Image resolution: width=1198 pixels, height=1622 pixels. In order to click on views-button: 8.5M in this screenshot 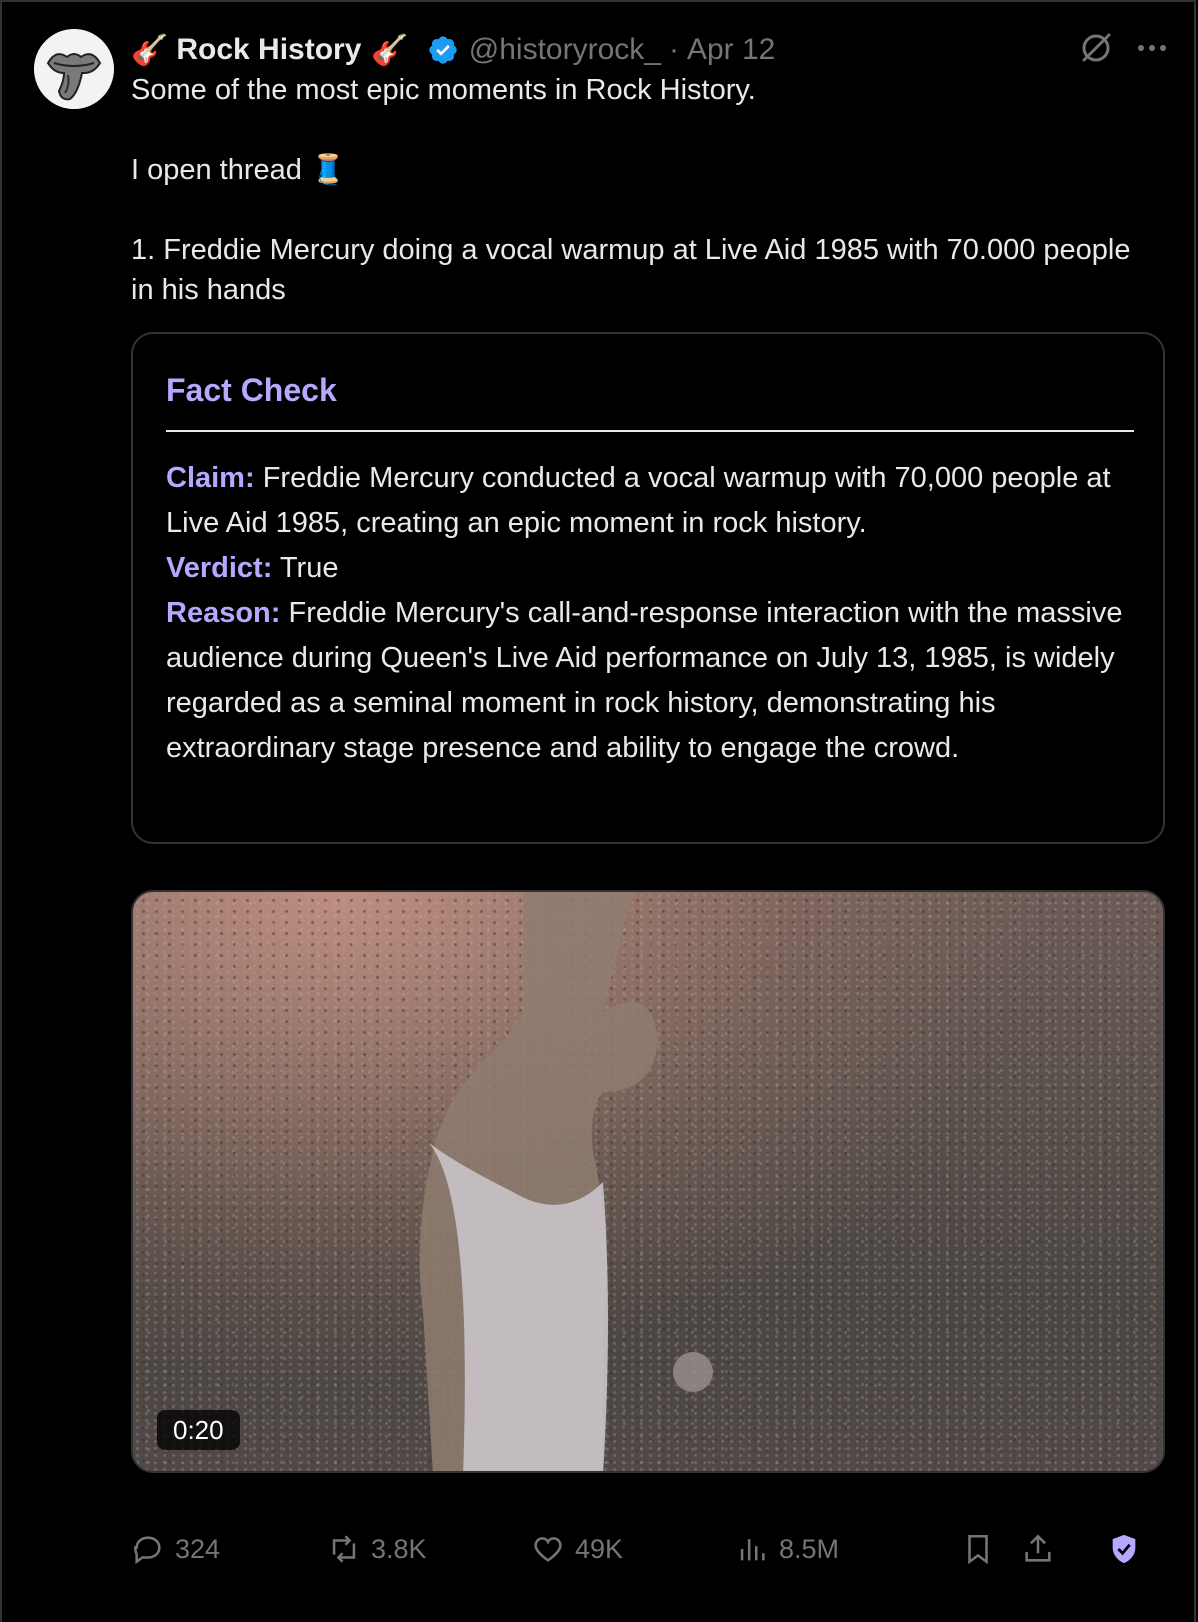, I will do `click(787, 1549)`.